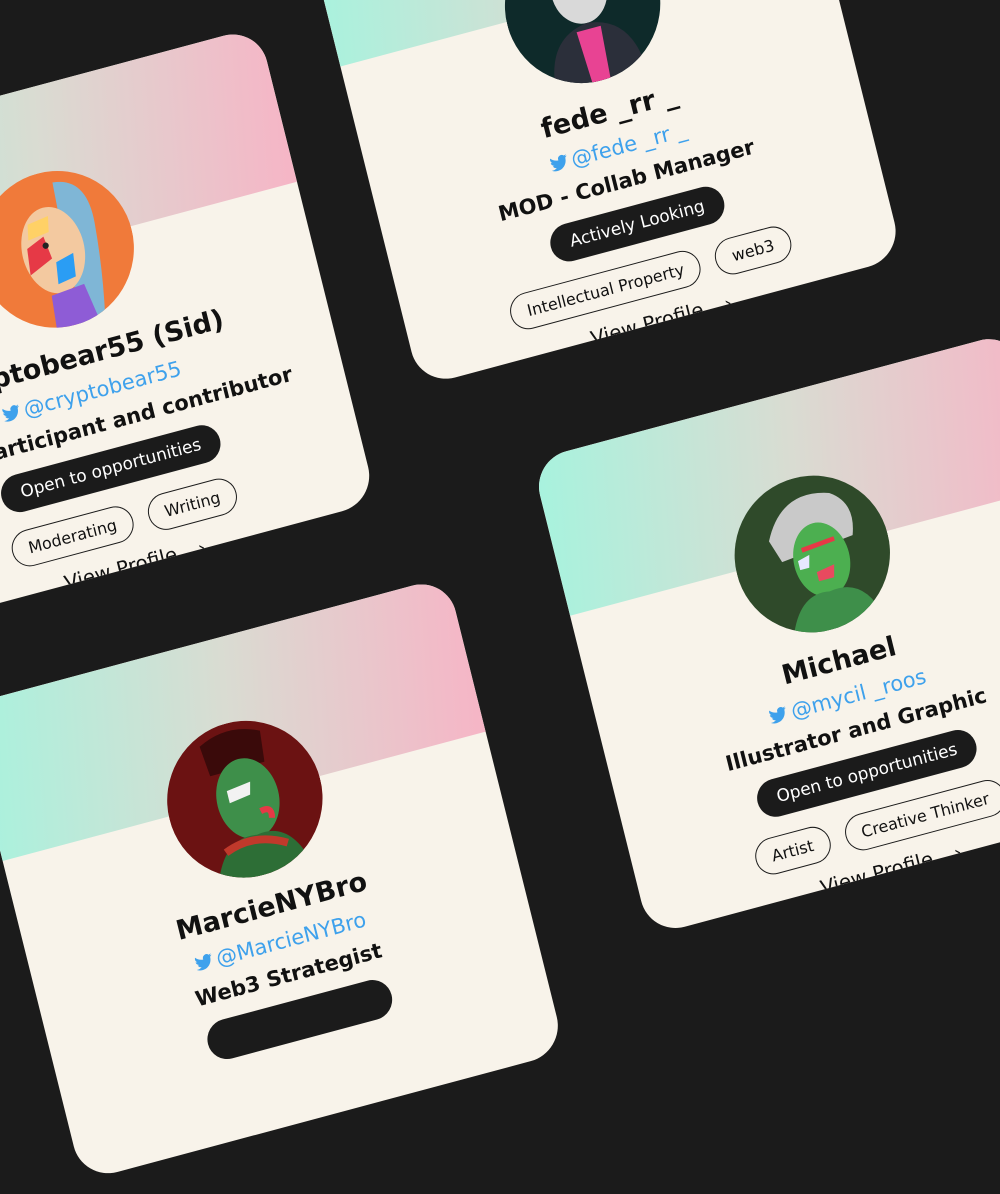  Describe the element at coordinates (605, 290) in the screenshot. I see `skill-tag: Intellectual Property` at that location.